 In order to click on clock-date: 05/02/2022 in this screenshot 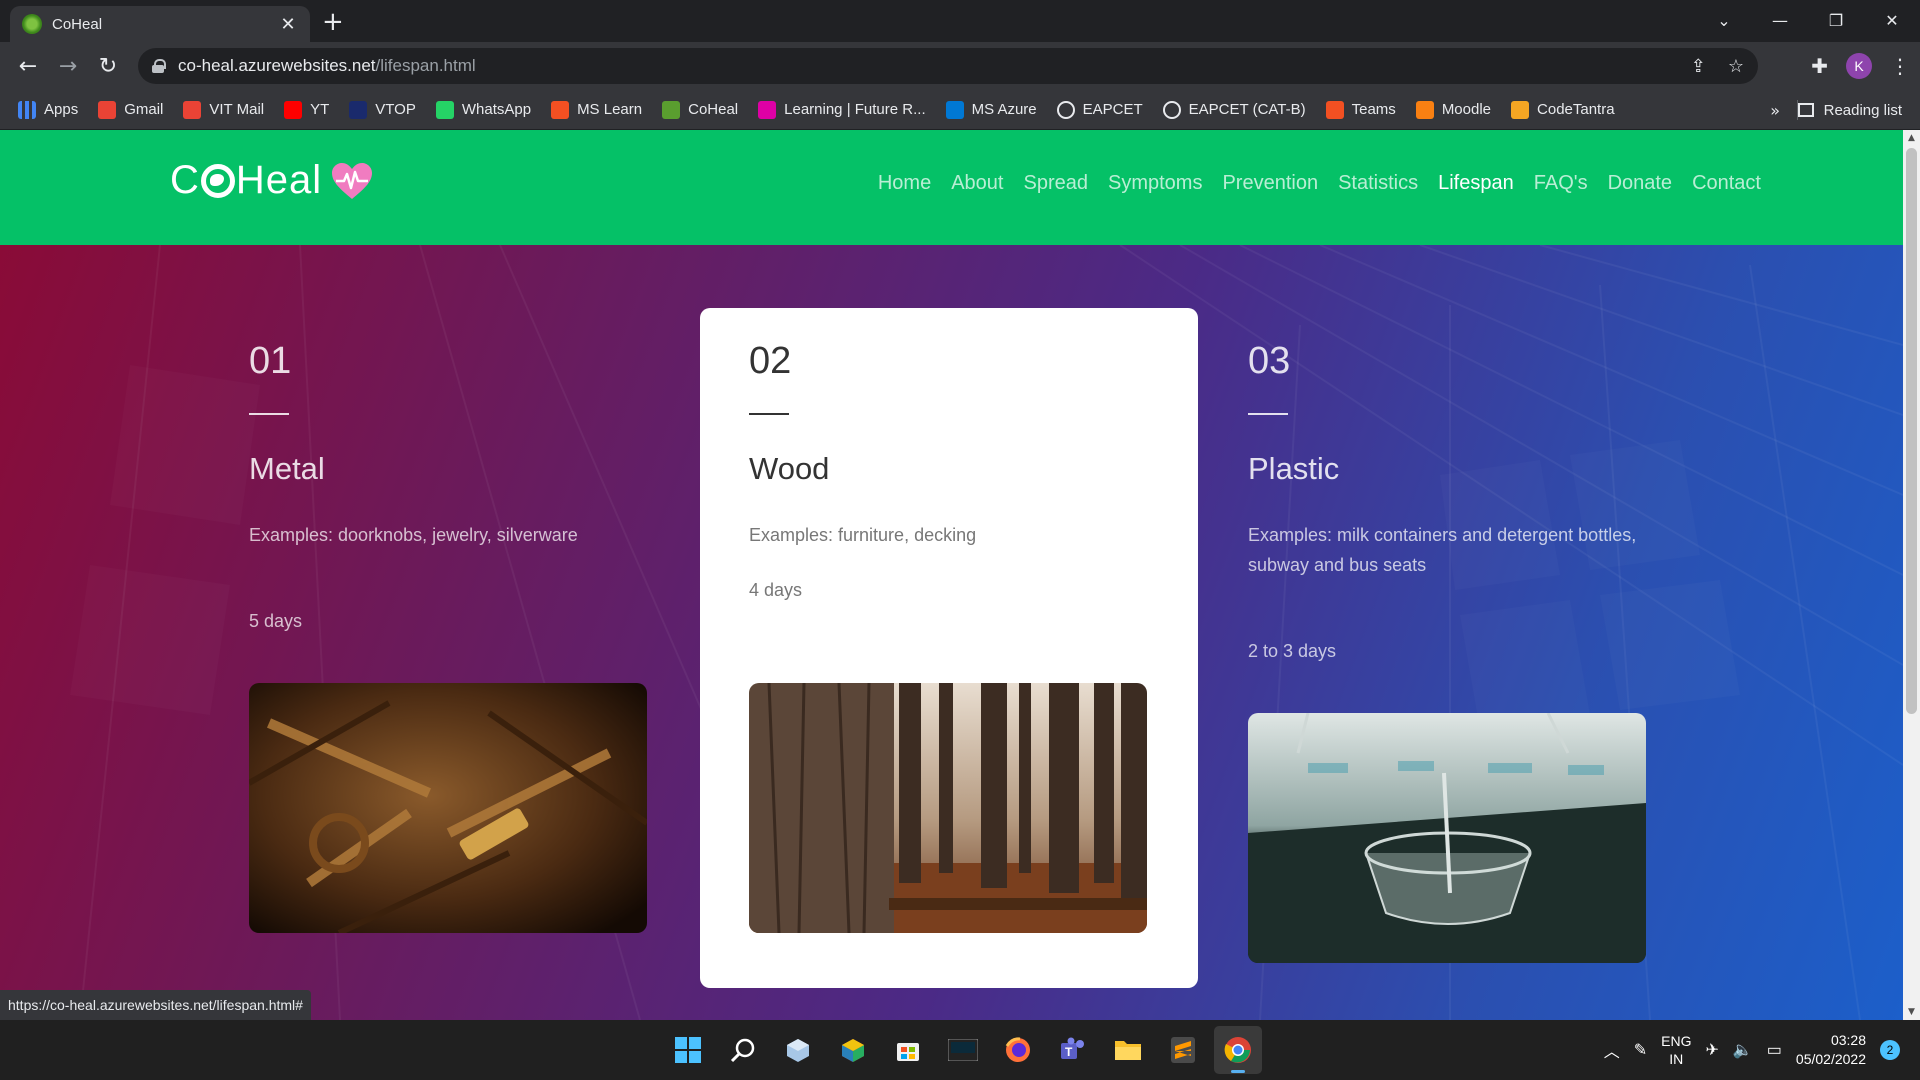, I will do `click(1830, 1059)`.